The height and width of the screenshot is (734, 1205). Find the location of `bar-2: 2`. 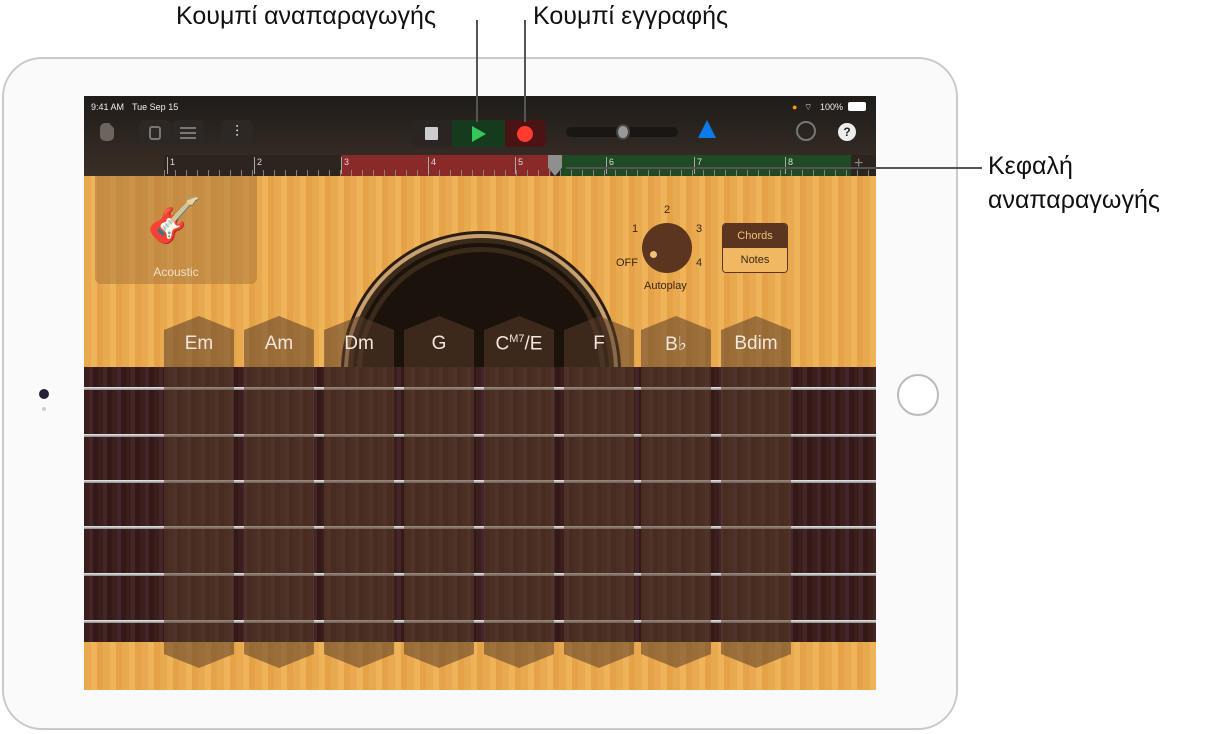

bar-2: 2 is located at coordinates (258, 165).